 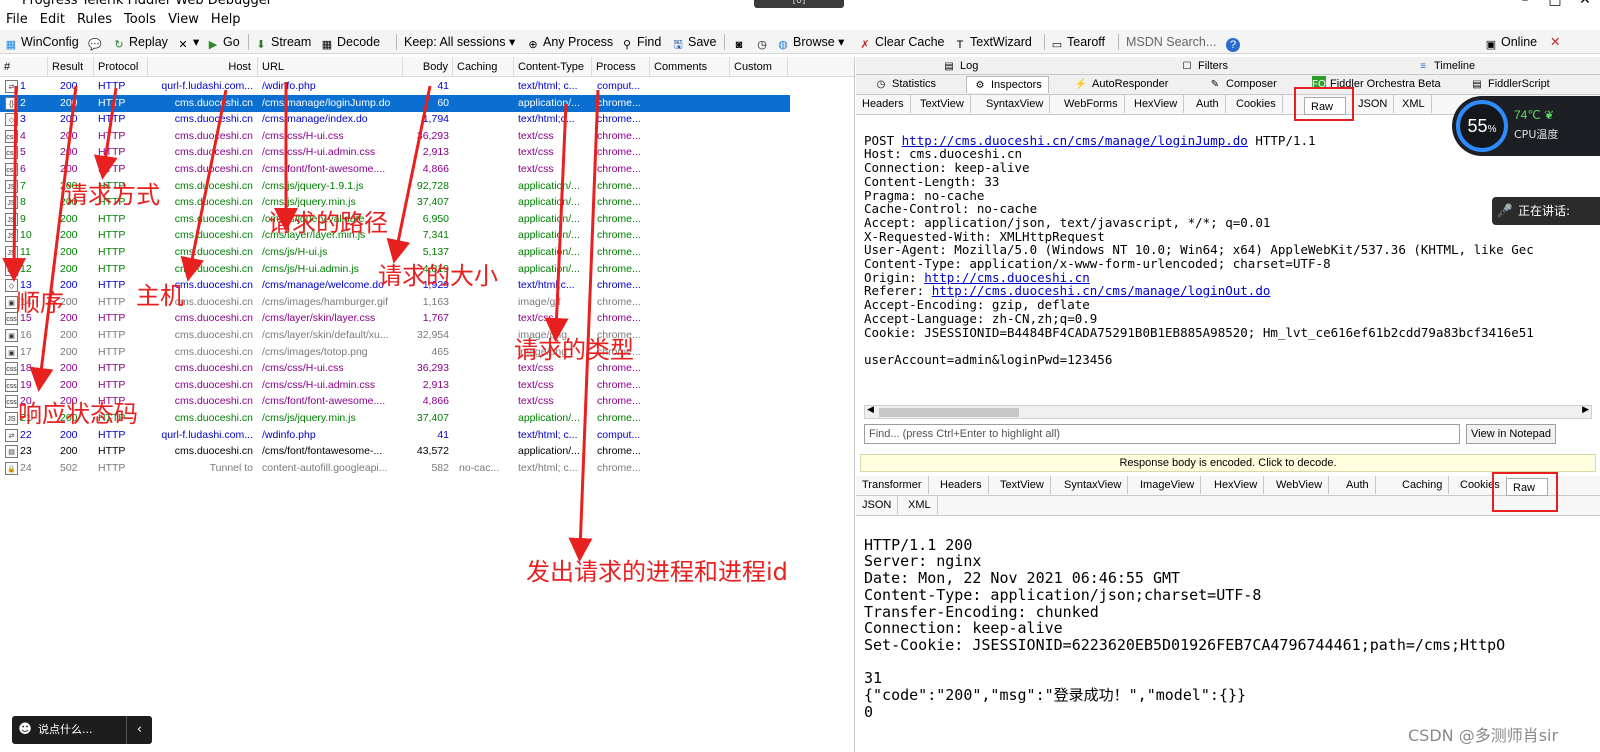 I want to click on comment-button: 💬, so click(x=96, y=42).